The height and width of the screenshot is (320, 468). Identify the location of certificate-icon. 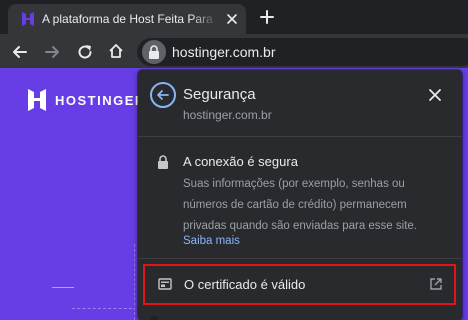
(165, 284).